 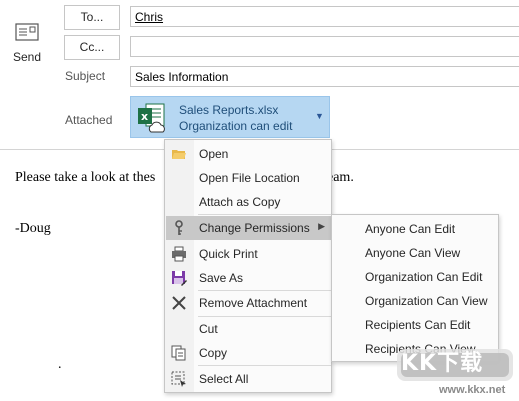 What do you see at coordinates (324, 16) in the screenshot?
I see `to-field: Chris` at bounding box center [324, 16].